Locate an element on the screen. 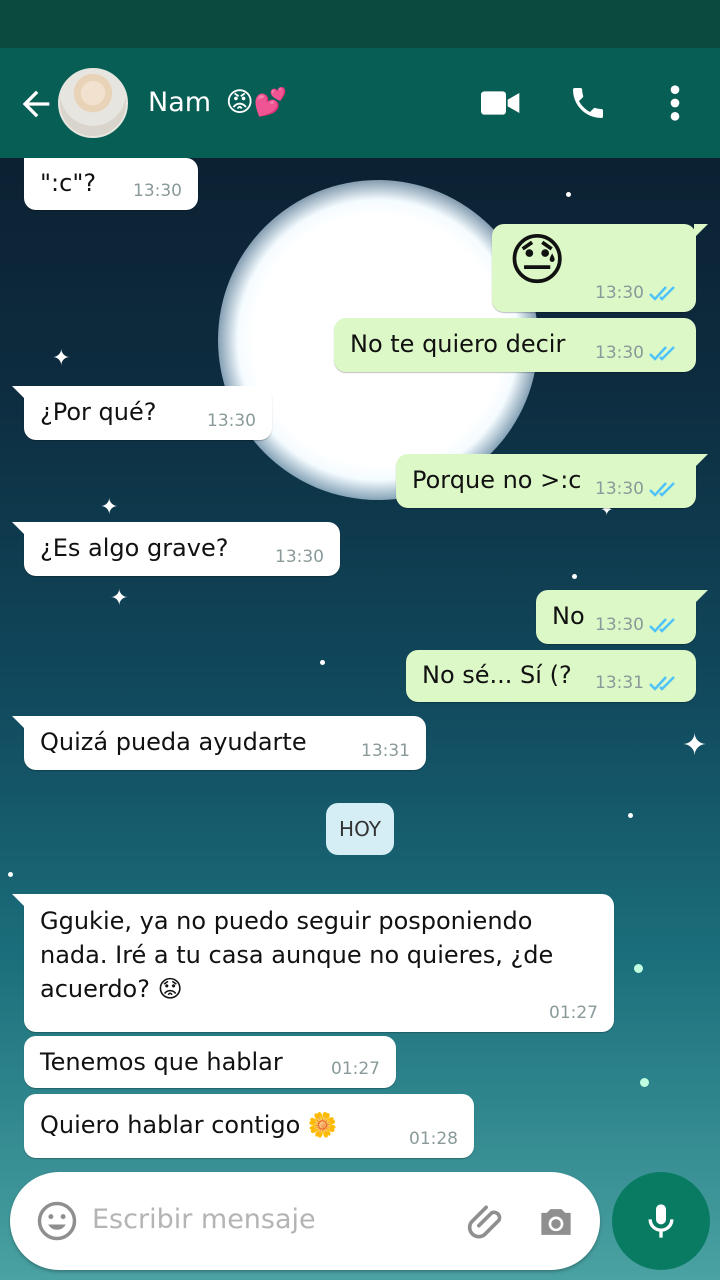  message-incoming: Tenemos que hablar 01:27 is located at coordinates (210, 1062).